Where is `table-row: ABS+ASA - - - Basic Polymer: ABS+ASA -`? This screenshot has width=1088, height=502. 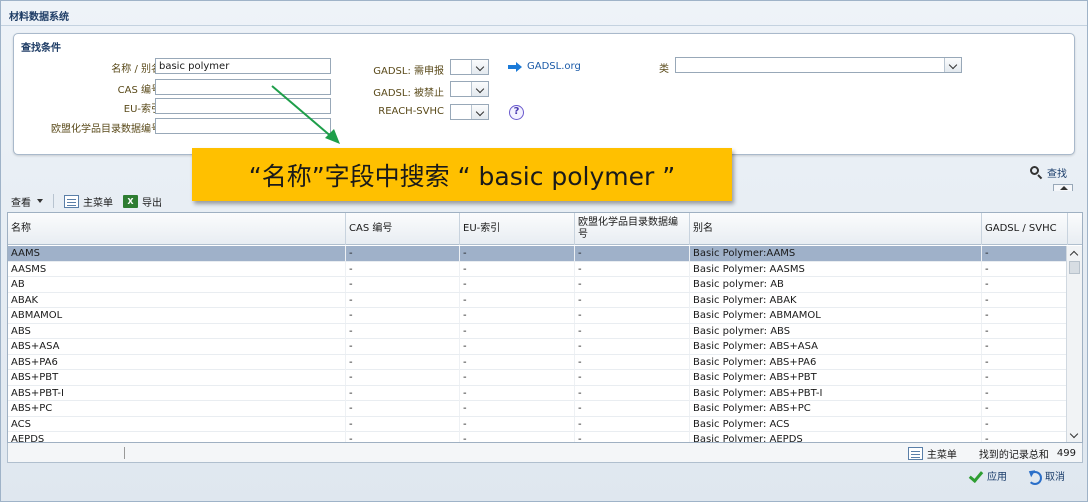
table-row: ABS+ASA - - - Basic Polymer: ABS+ASA - is located at coordinates (538, 347).